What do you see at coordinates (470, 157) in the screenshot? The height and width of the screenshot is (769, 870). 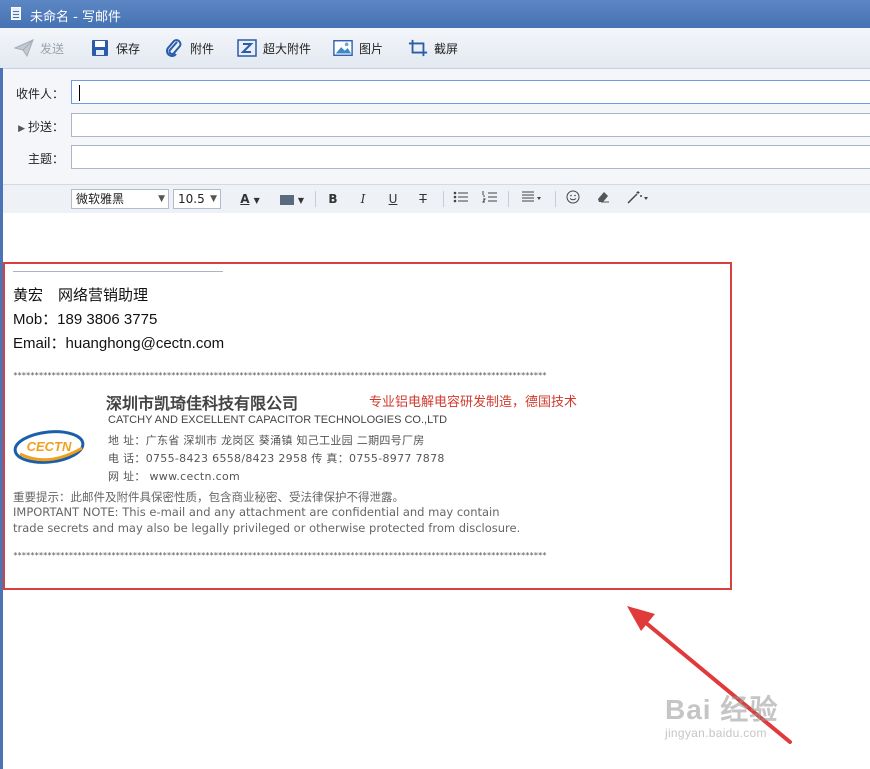 I see `subject-field` at bounding box center [470, 157].